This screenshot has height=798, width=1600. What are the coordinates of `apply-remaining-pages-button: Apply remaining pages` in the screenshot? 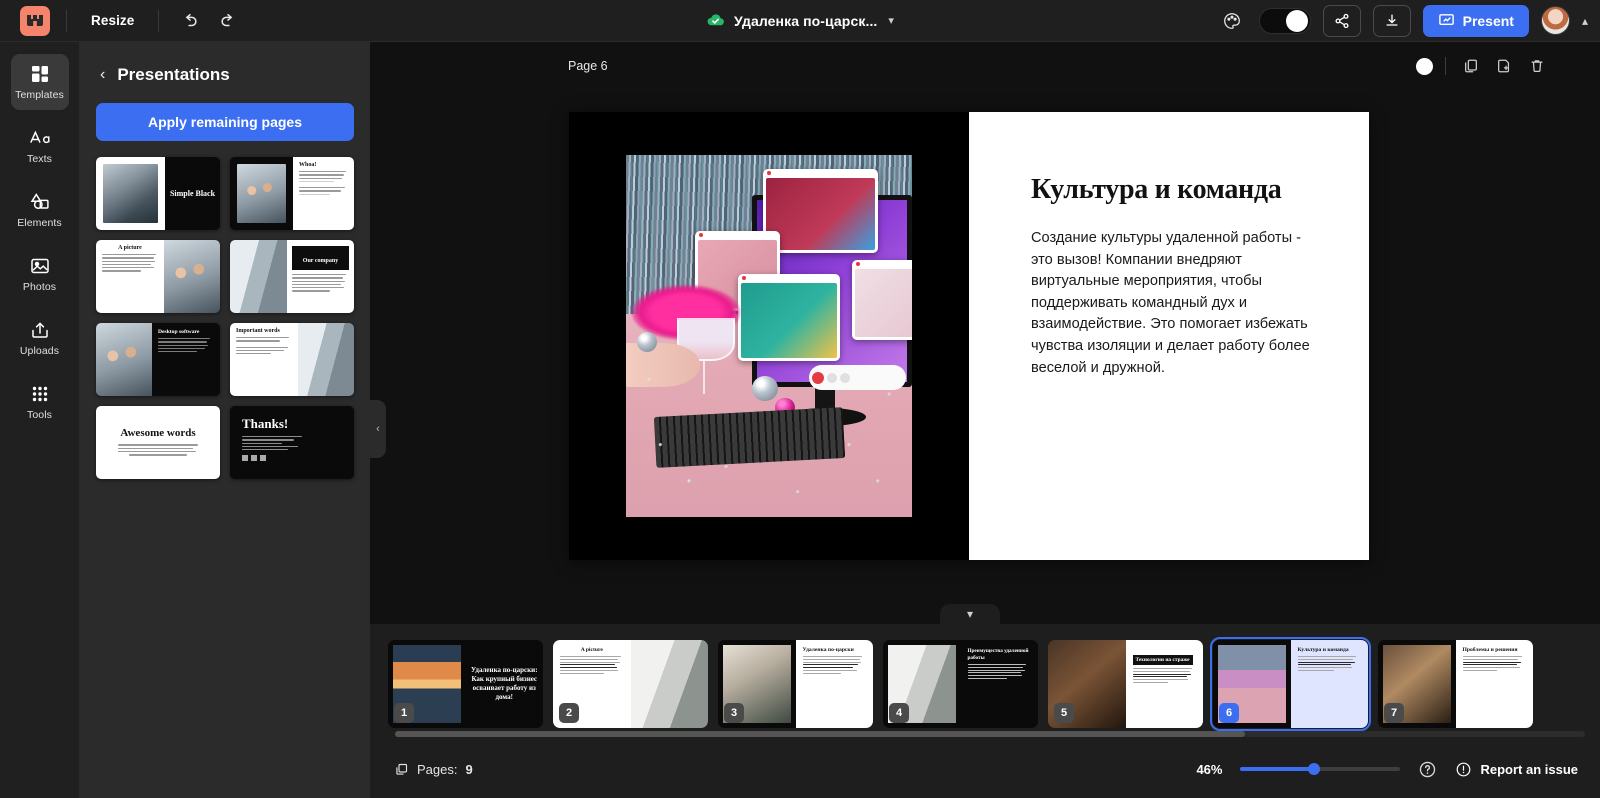 It's located at (225, 122).